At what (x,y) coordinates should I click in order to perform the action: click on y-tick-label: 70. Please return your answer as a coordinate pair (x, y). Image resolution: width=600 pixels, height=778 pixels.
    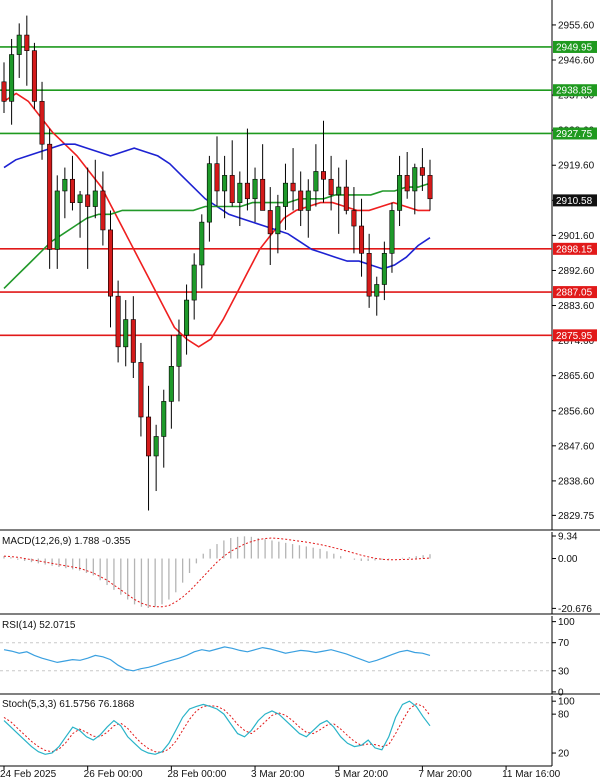
    Looking at the image, I should click on (564, 643).